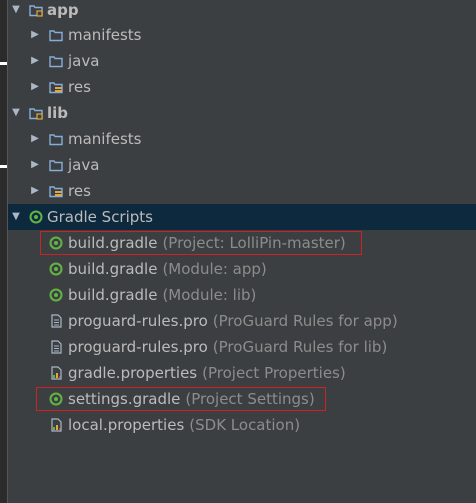 The width and height of the screenshot is (476, 503). Describe the element at coordinates (242, 113) in the screenshot. I see `tree-node-lib: ▼ lib` at that location.